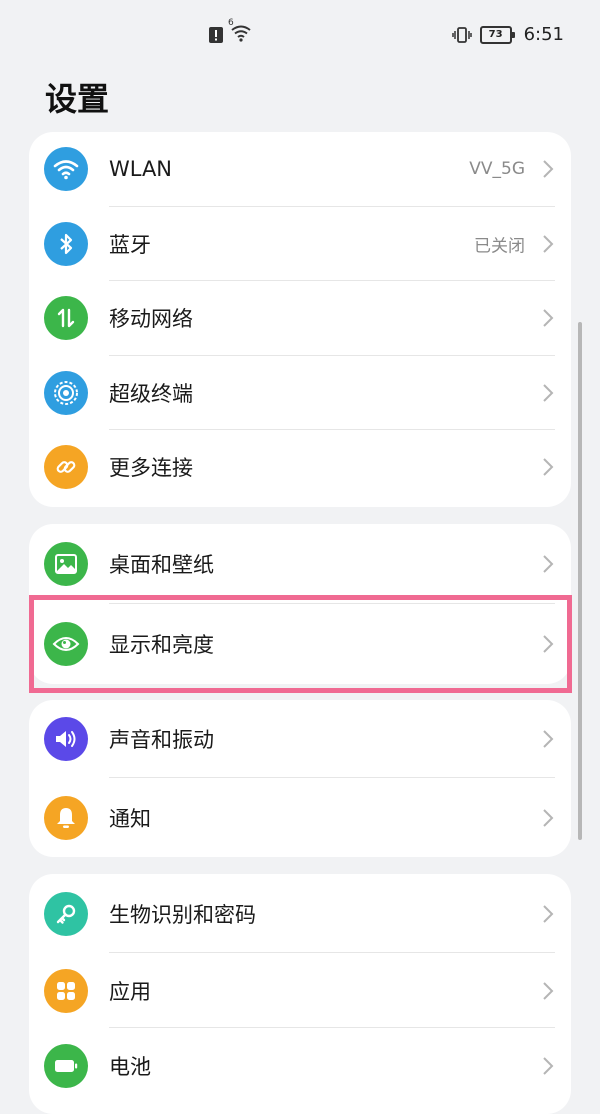  What do you see at coordinates (300, 817) in the screenshot?
I see `settings-item-notifications: 通知` at bounding box center [300, 817].